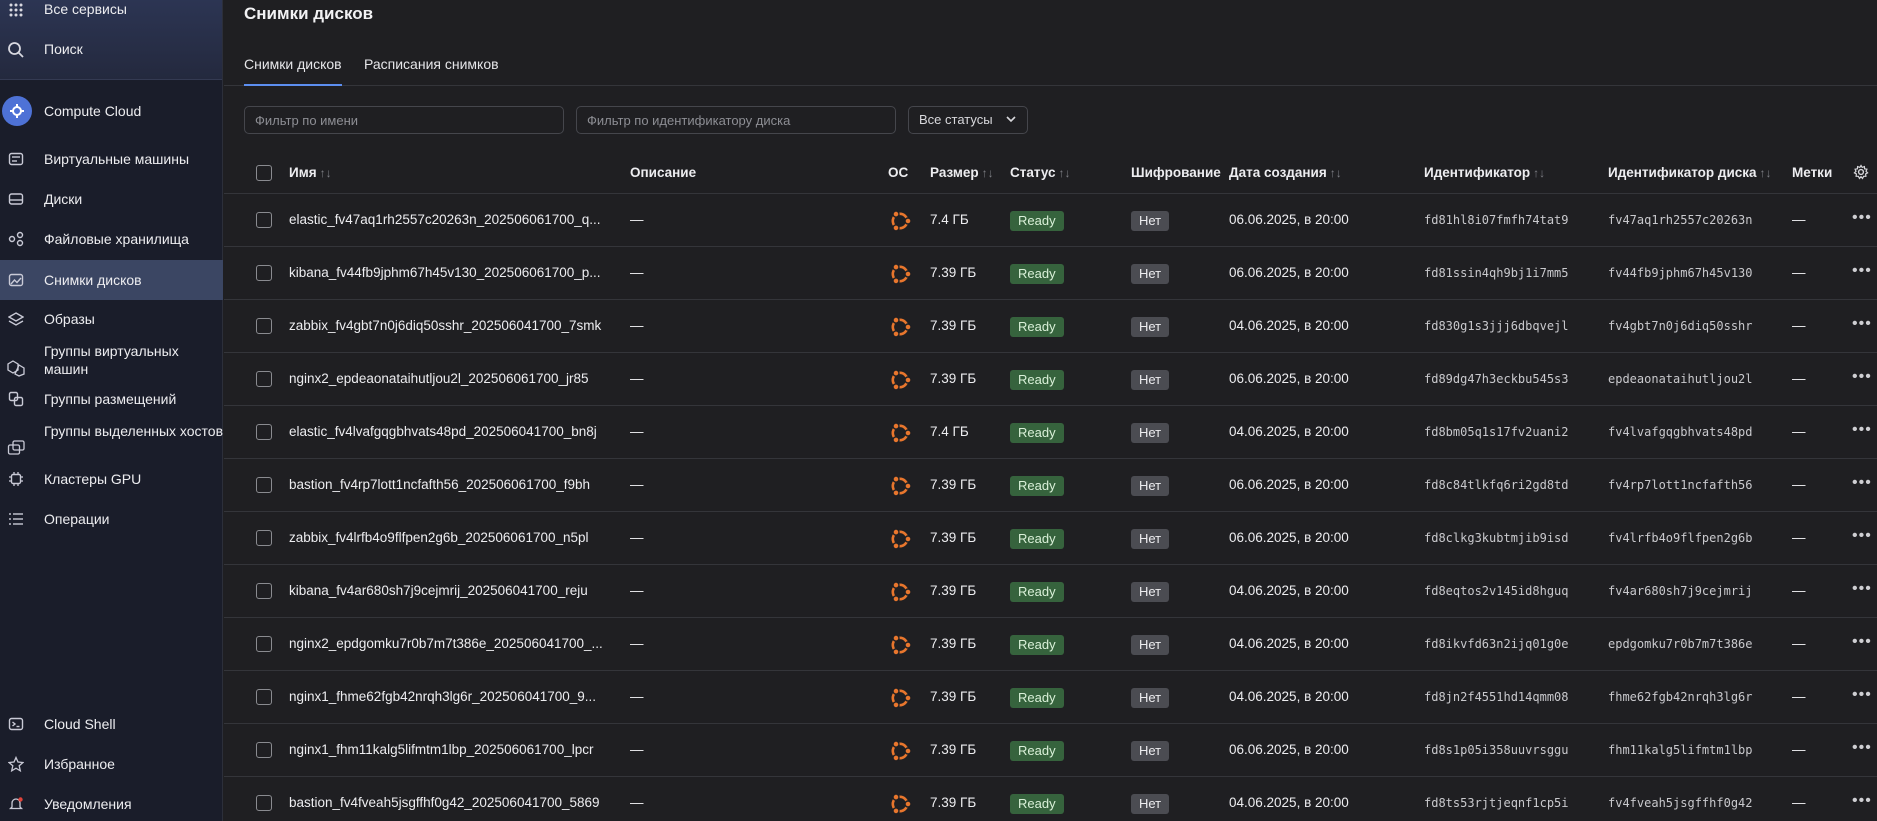  I want to click on snapshot-disk-id: fv4rp7lott1ncfafth56, so click(1680, 485).